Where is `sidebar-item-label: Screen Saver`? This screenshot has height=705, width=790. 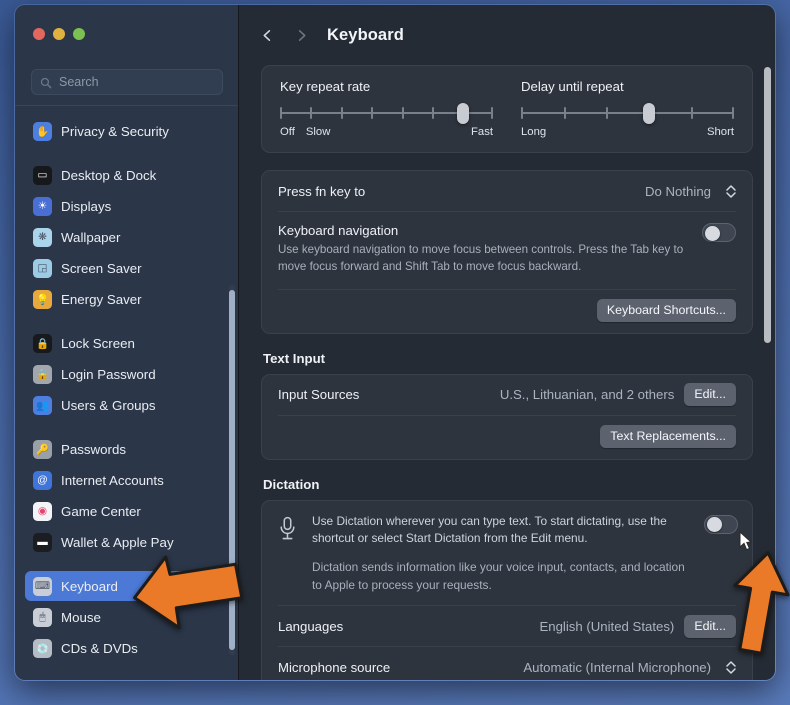
sidebar-item-label: Screen Saver is located at coordinates (101, 268).